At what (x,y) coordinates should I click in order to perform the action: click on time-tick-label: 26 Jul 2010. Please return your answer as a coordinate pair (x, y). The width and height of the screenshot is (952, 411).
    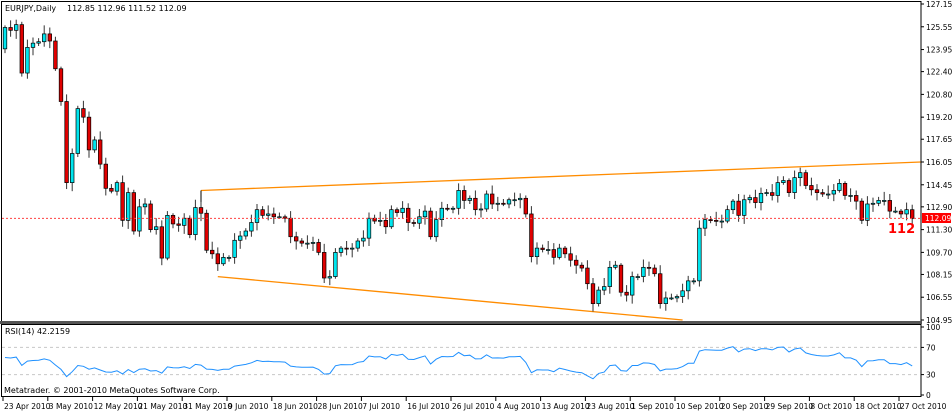
    Looking at the image, I should click on (473, 406).